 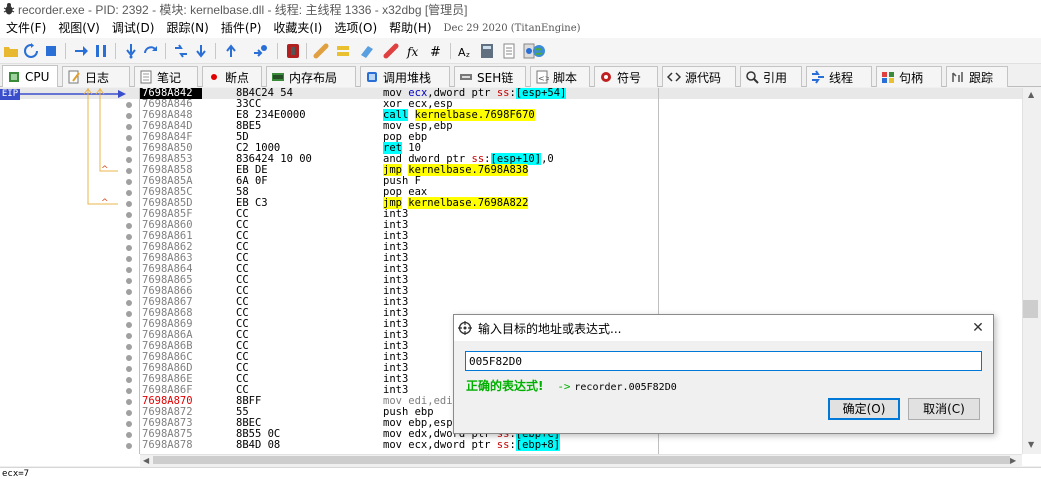 What do you see at coordinates (581, 460) in the screenshot?
I see `horizontal-scroll-thumb` at bounding box center [581, 460].